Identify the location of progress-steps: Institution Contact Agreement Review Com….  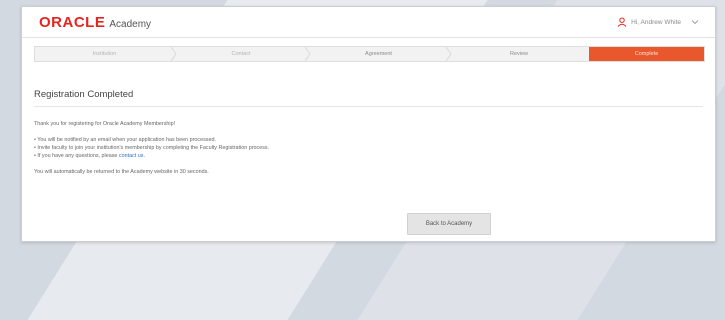
(369, 54).